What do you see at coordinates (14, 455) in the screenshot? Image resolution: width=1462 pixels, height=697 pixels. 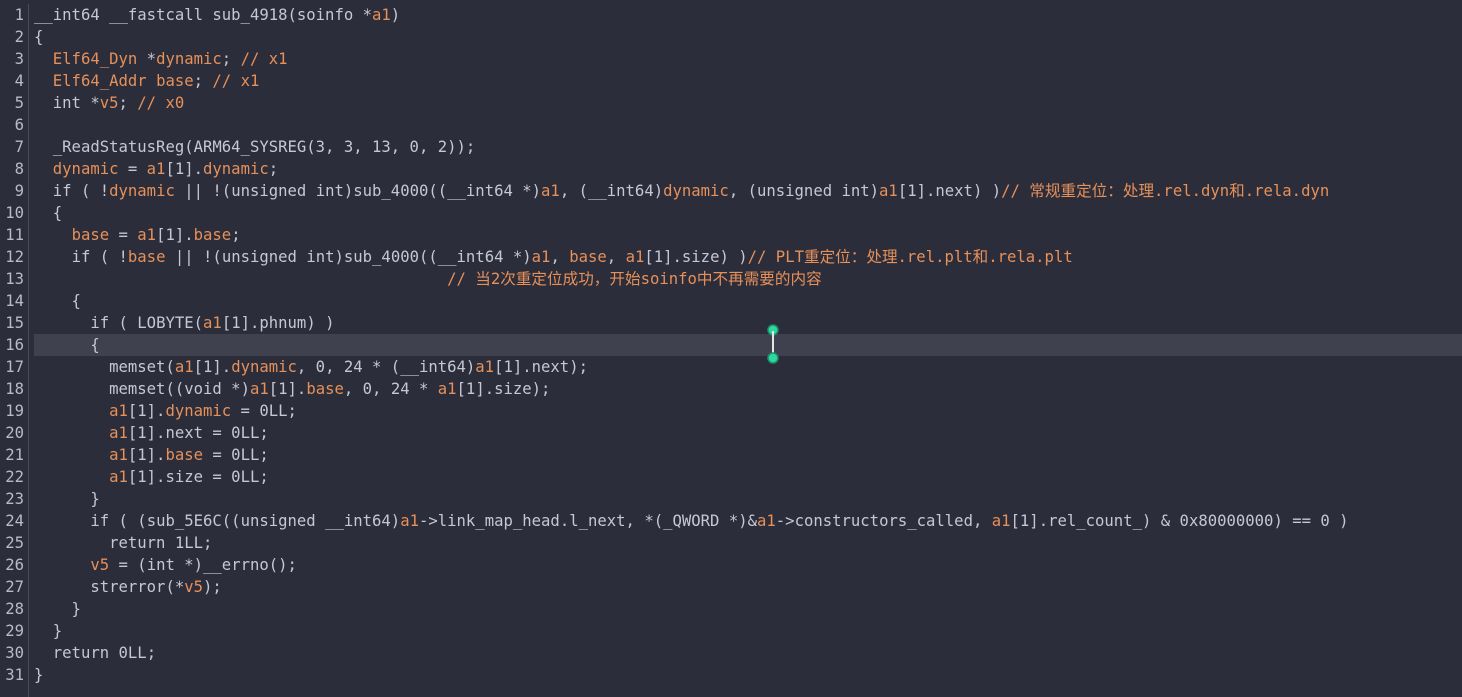 I see `line-number: 21` at bounding box center [14, 455].